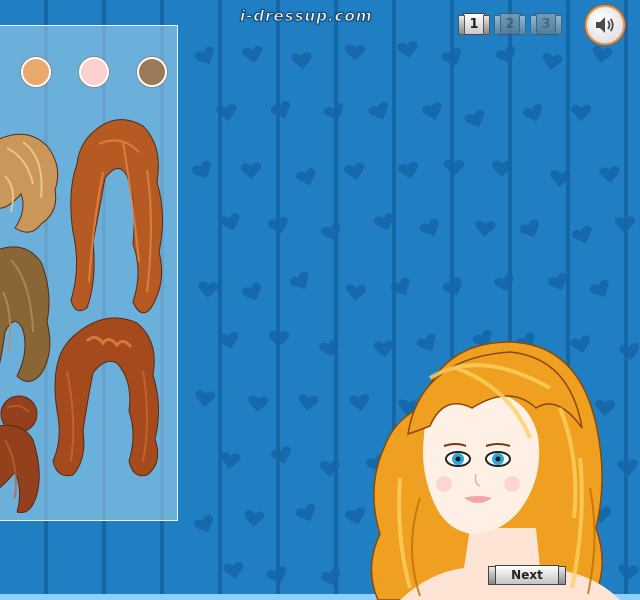 This screenshot has width=640, height=600. What do you see at coordinates (26, 315) in the screenshot?
I see `hair-option-straight-brown` at bounding box center [26, 315].